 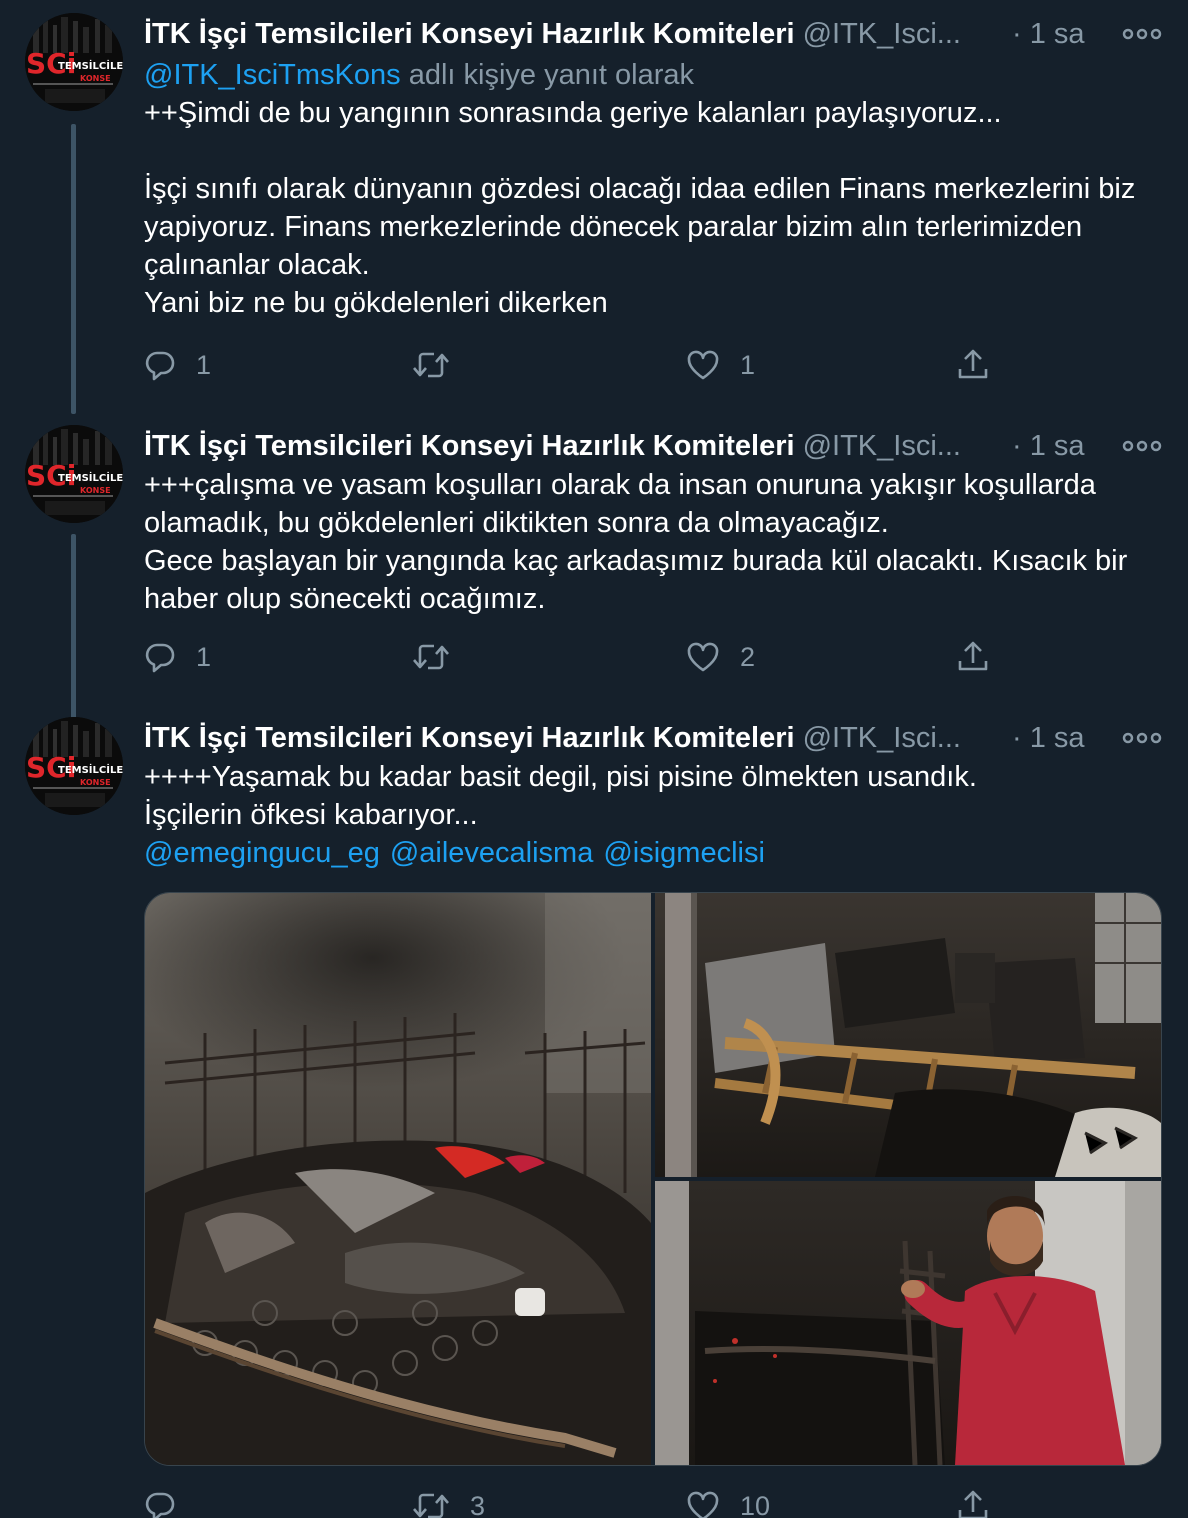 I want to click on mention-link: @isigmeclisi, so click(x=684, y=853).